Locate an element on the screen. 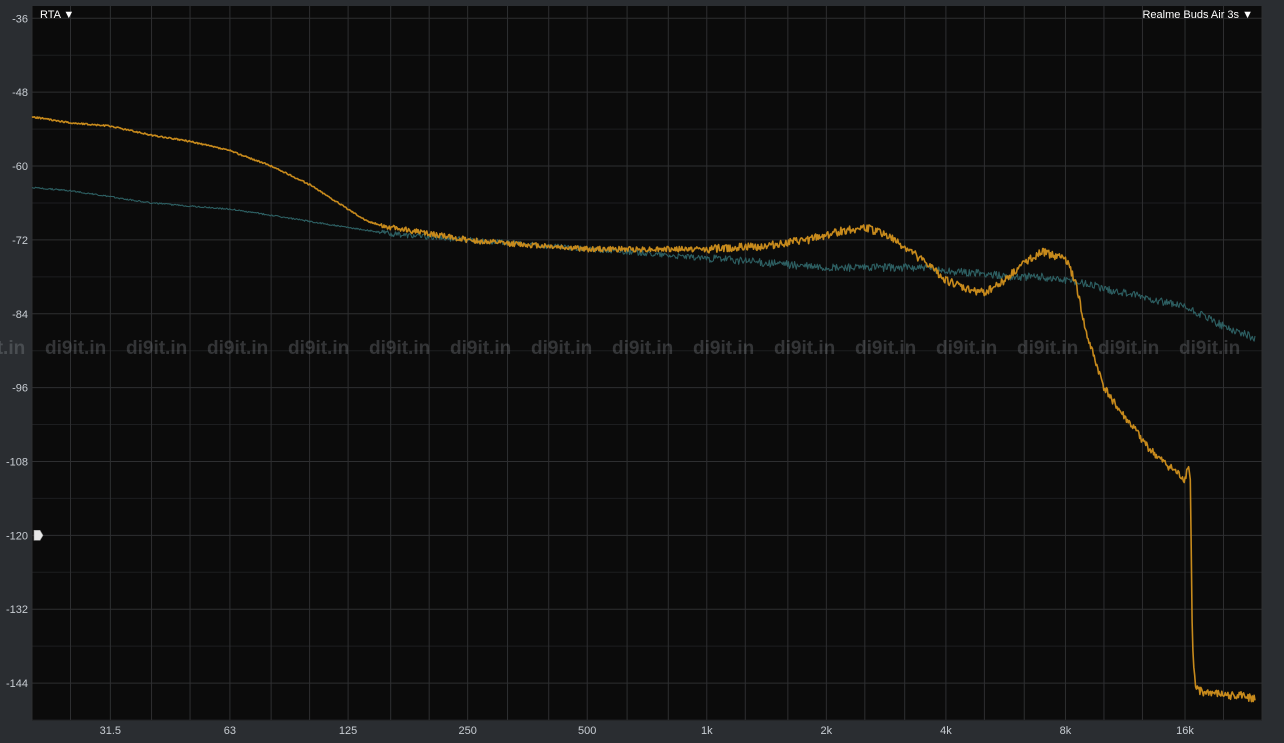  x-tick-label: 500 is located at coordinates (587, 731).